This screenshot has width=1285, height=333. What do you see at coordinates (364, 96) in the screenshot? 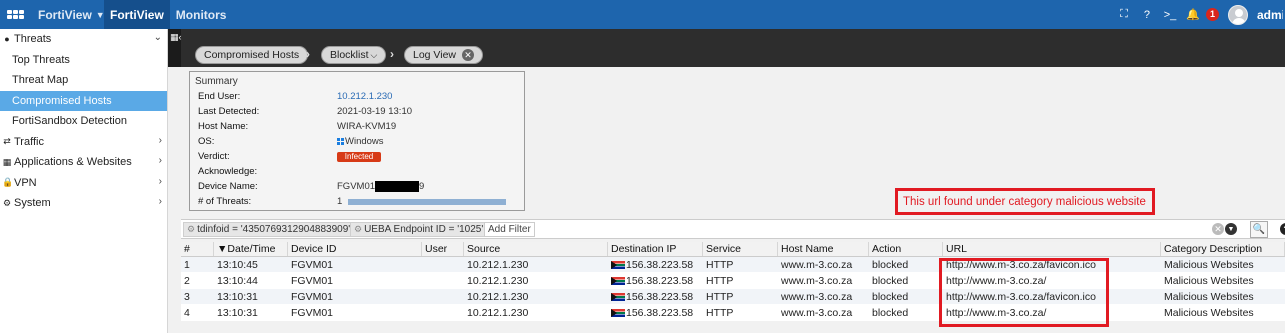
I see `end-user-link: 10.212.1.230` at bounding box center [364, 96].